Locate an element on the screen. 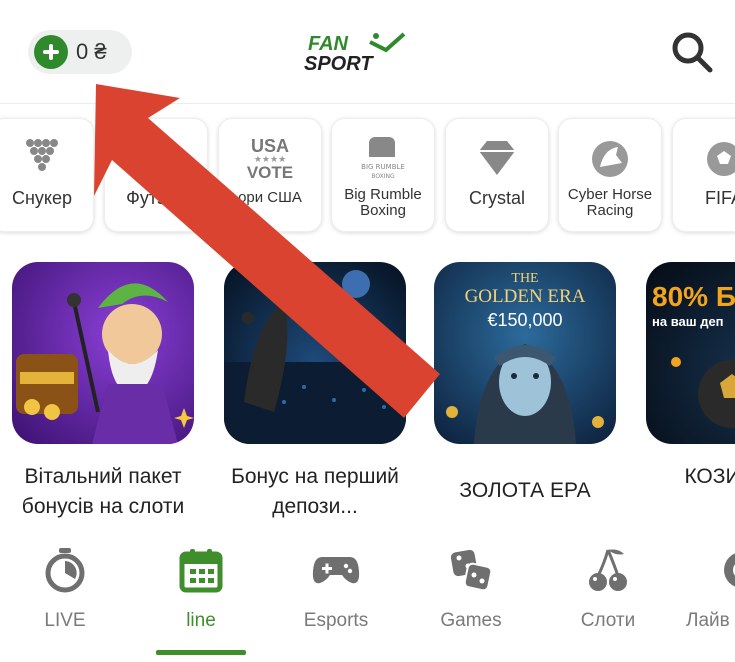 The height and width of the screenshot is (662, 735). nav-esports: Esports is located at coordinates (336, 596).